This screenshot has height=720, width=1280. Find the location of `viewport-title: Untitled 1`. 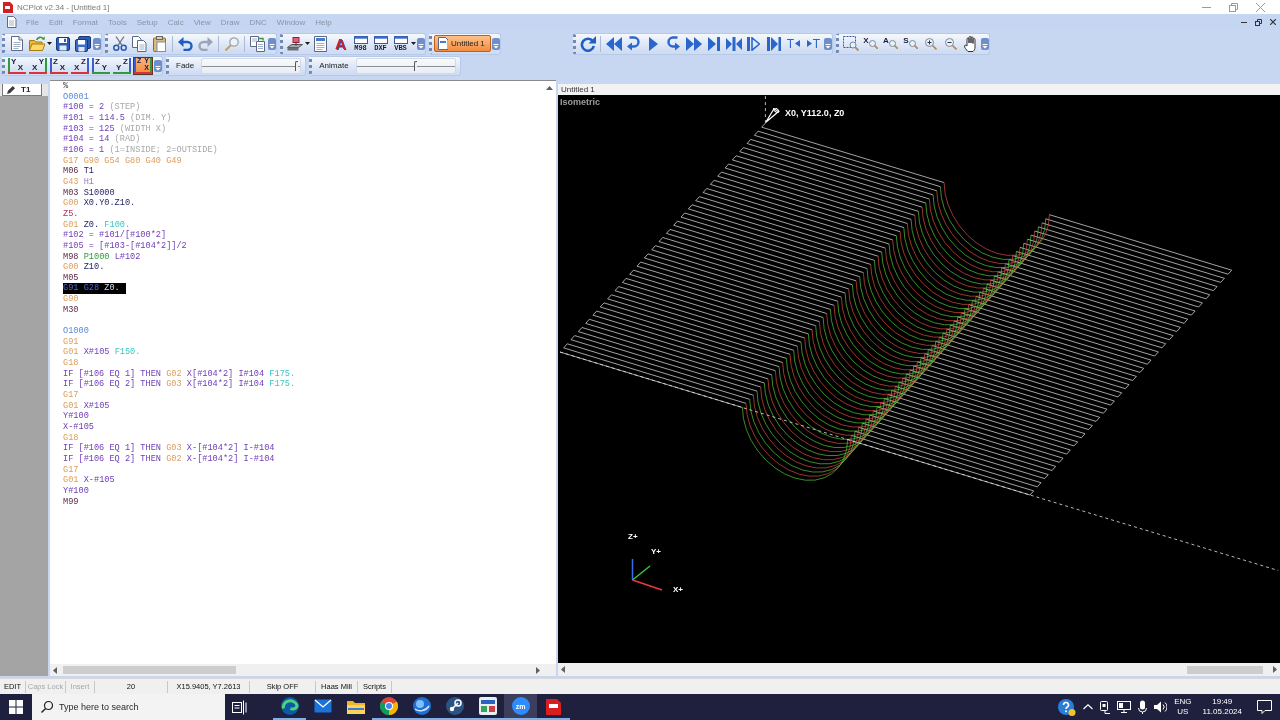

viewport-title: Untitled 1 is located at coordinates (919, 89).